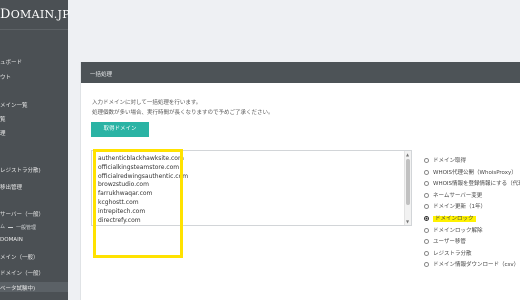 The width and height of the screenshot is (520, 300). What do you see at coordinates (34, 77) in the screenshot?
I see `sidebar-item: ウト` at bounding box center [34, 77].